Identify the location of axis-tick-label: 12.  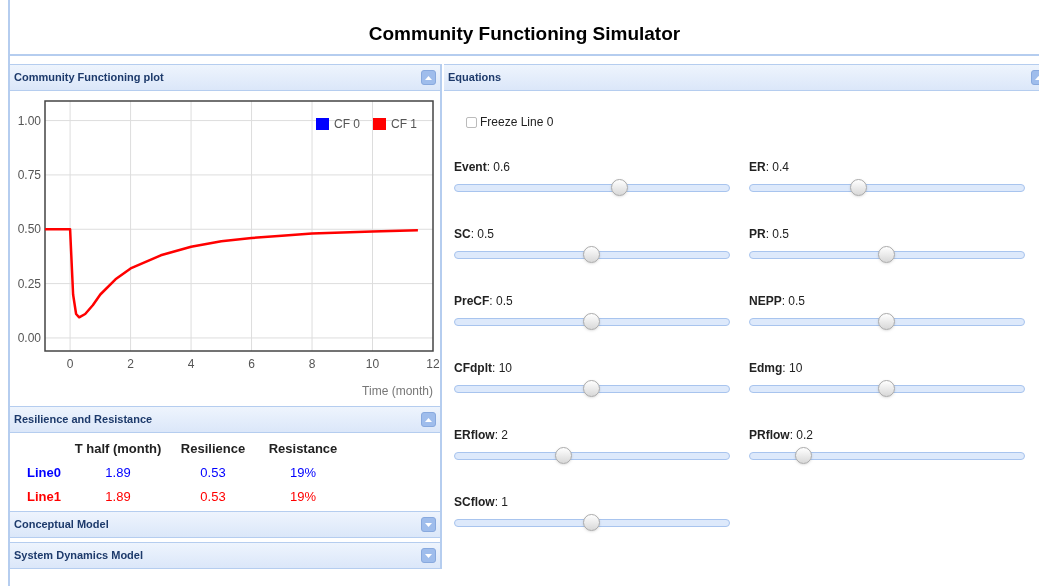
(433, 364).